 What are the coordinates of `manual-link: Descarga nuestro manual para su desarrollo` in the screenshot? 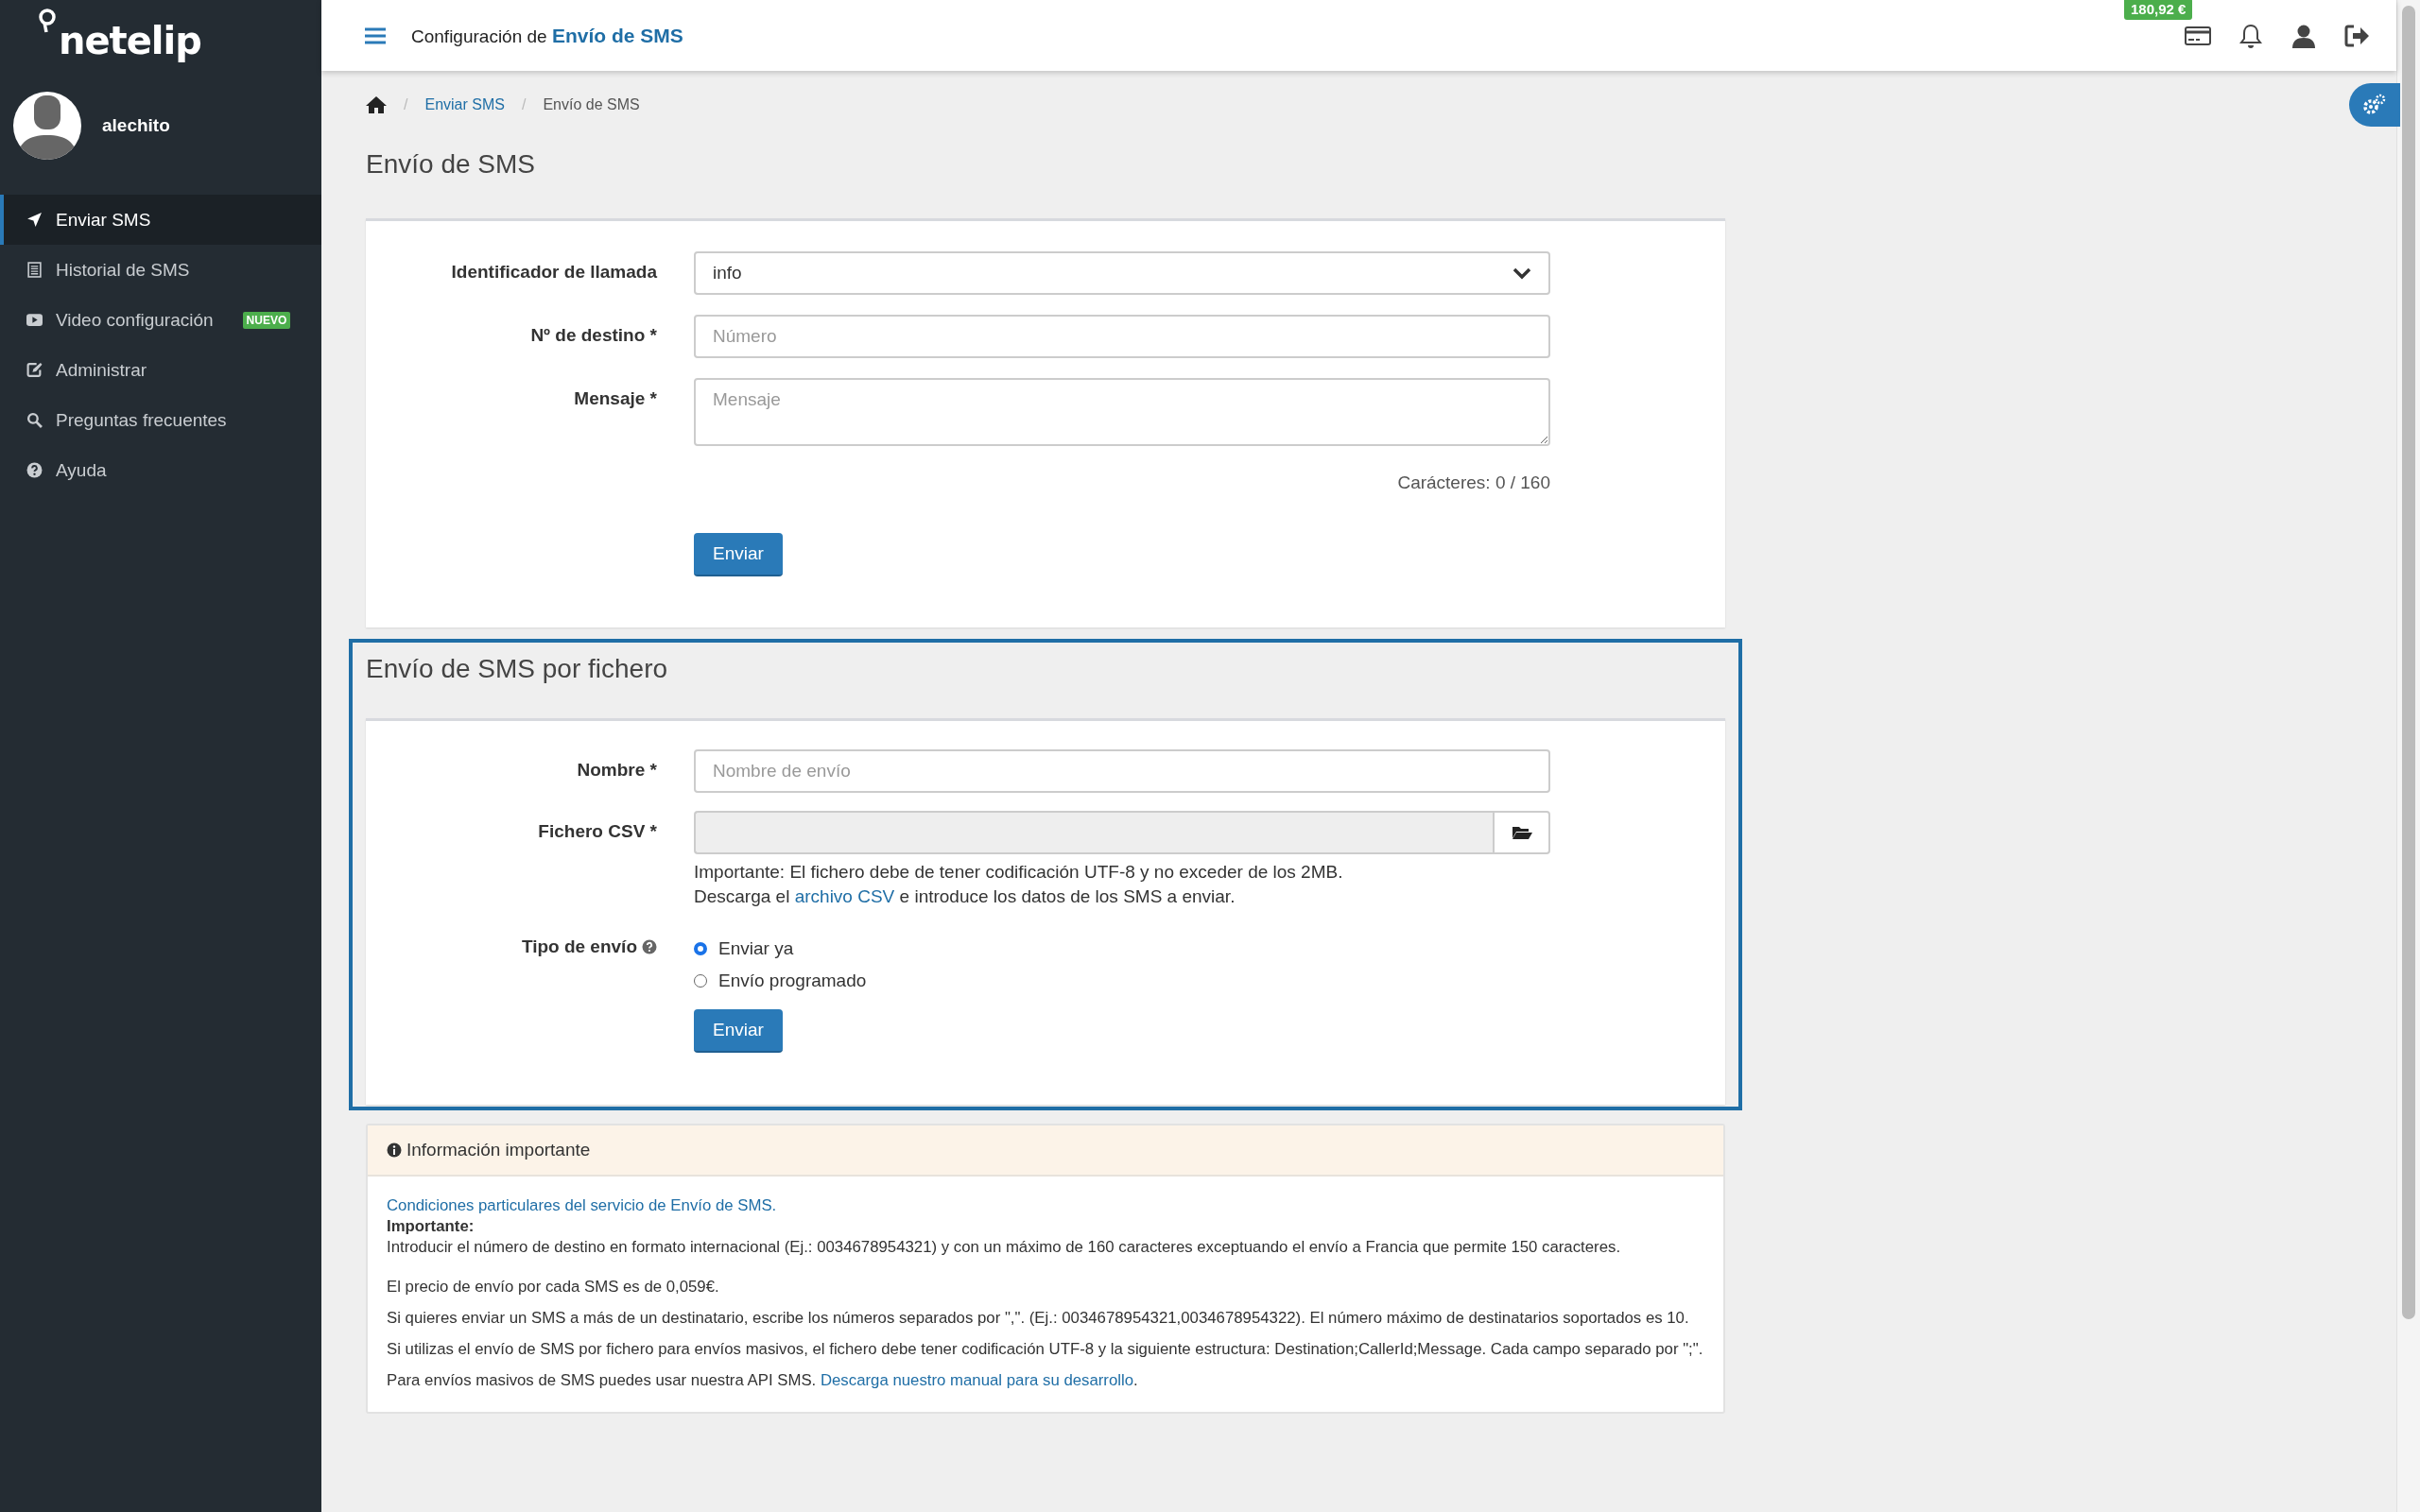 It's located at (977, 1380).